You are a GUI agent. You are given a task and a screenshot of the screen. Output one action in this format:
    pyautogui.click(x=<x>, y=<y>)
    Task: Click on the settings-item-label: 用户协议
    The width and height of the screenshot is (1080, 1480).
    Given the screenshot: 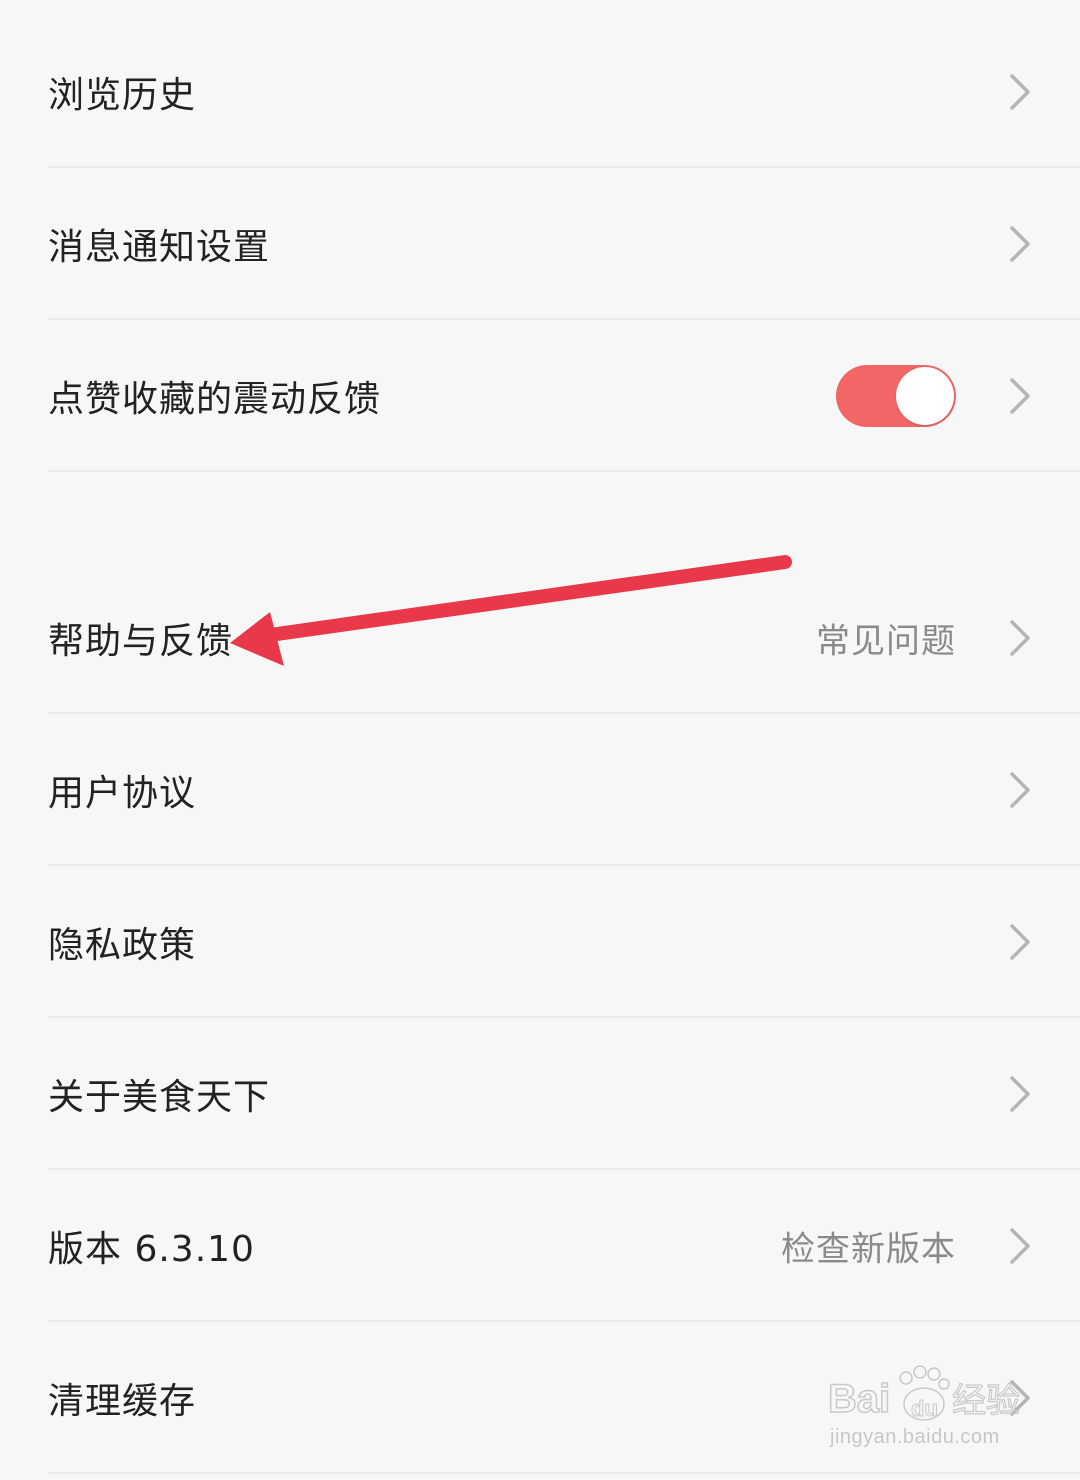 What is the action you would take?
    pyautogui.click(x=122, y=793)
    